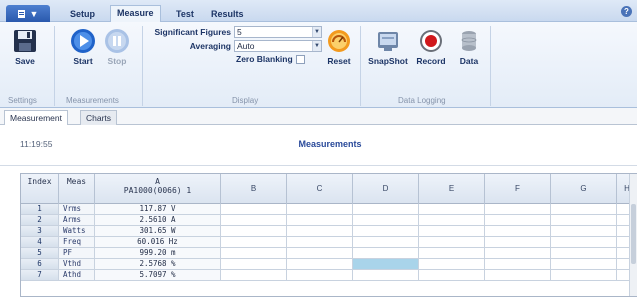 The image size is (637, 297). Describe the element at coordinates (469, 47) in the screenshot. I see `data-button: Data` at that location.